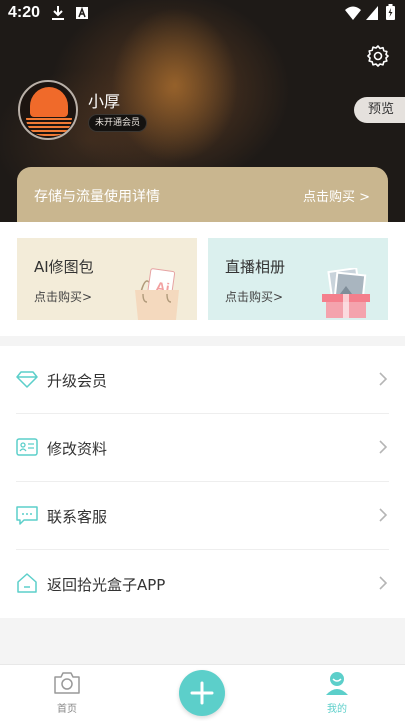 This screenshot has height=721, width=405. I want to click on preview-button: 预览, so click(379, 110).